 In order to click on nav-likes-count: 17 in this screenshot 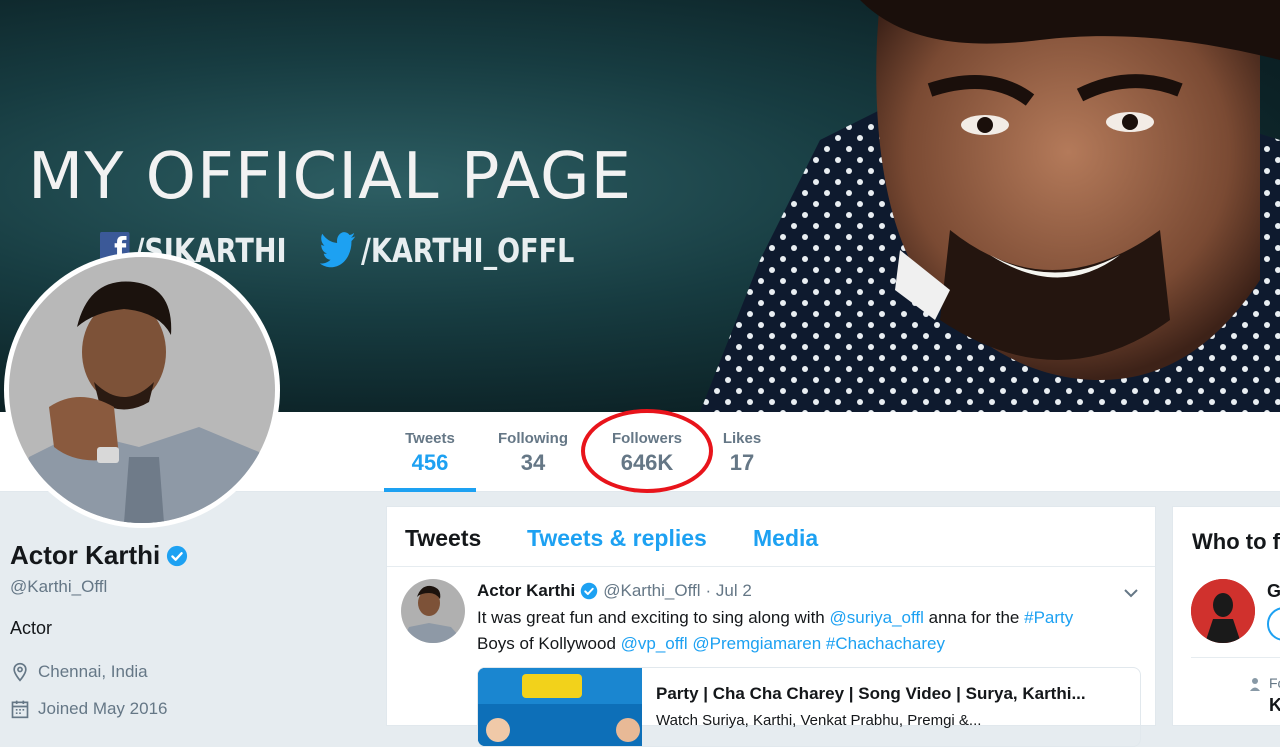, I will do `click(742, 462)`.